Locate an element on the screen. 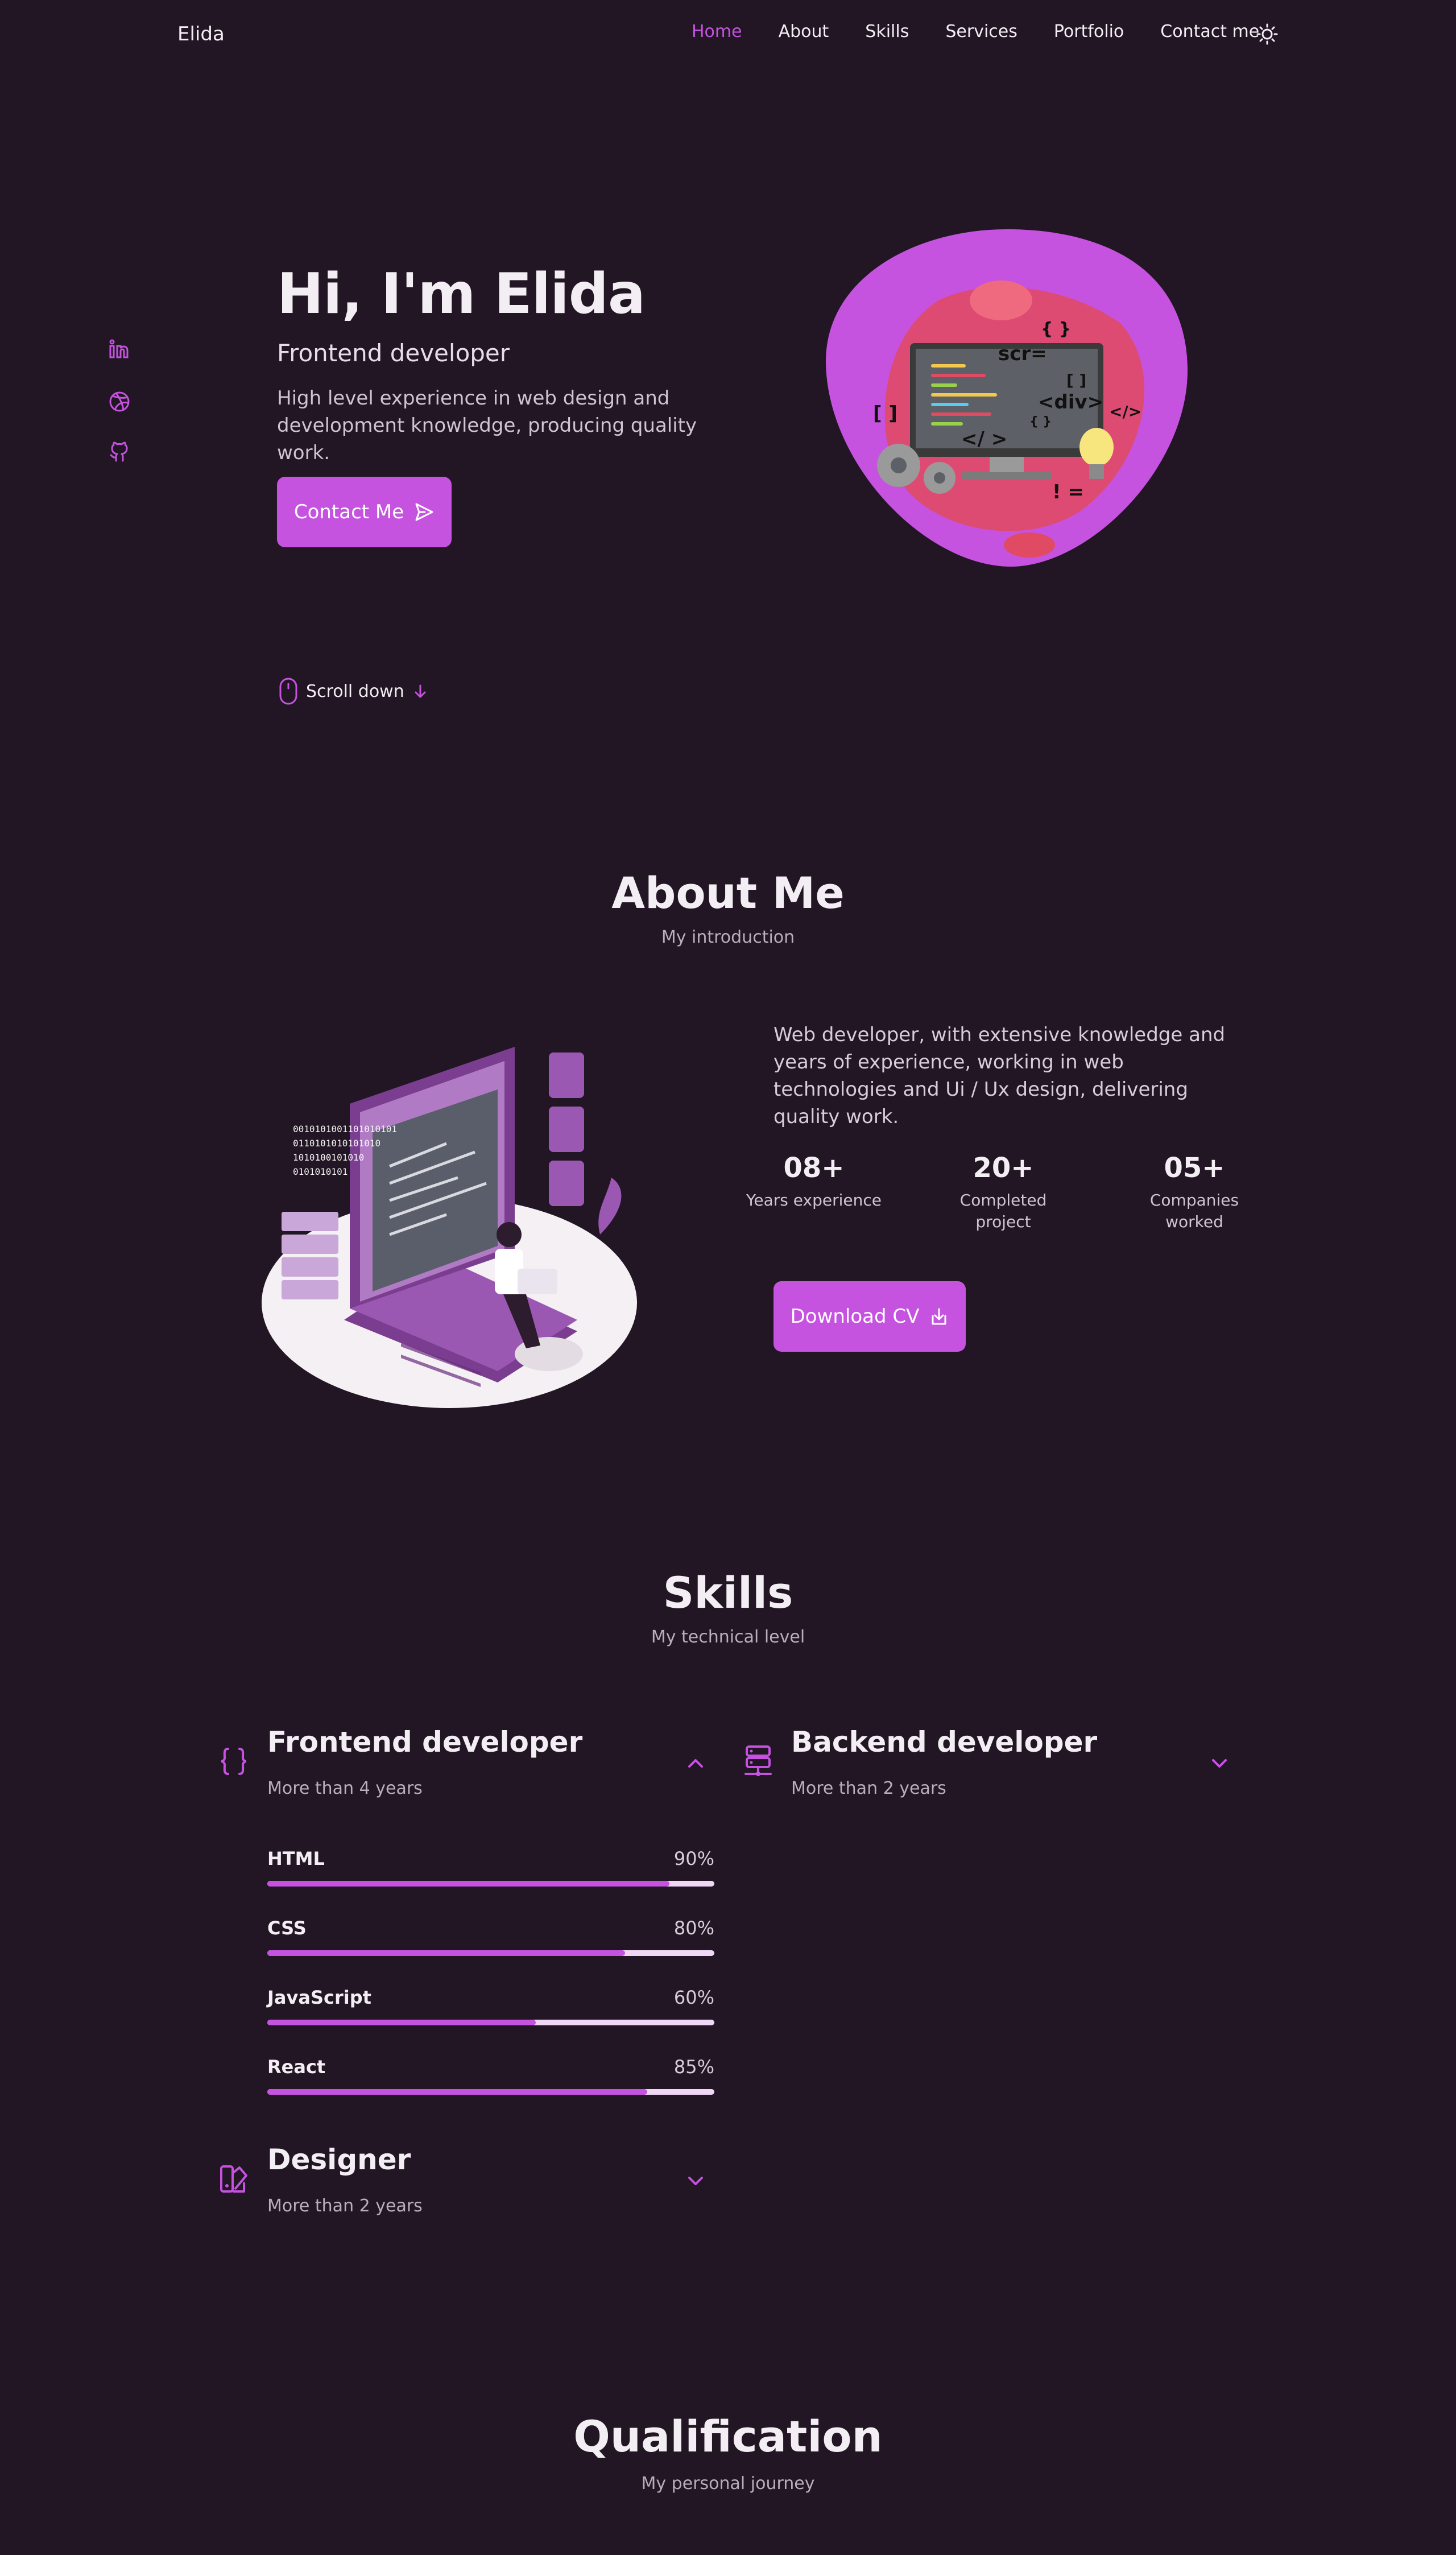 This screenshot has width=1456, height=2555. nav-portfolio: Portfolio is located at coordinates (1089, 32).